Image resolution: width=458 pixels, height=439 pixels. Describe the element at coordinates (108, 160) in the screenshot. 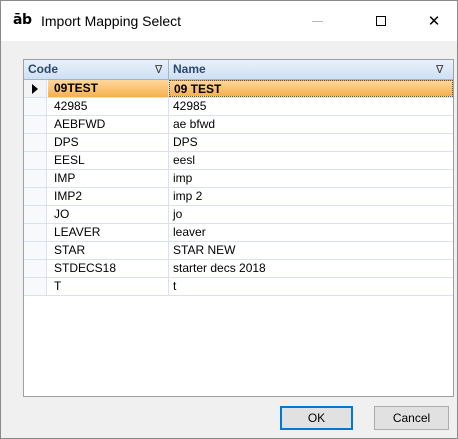

I see `cell-code: EESL` at that location.